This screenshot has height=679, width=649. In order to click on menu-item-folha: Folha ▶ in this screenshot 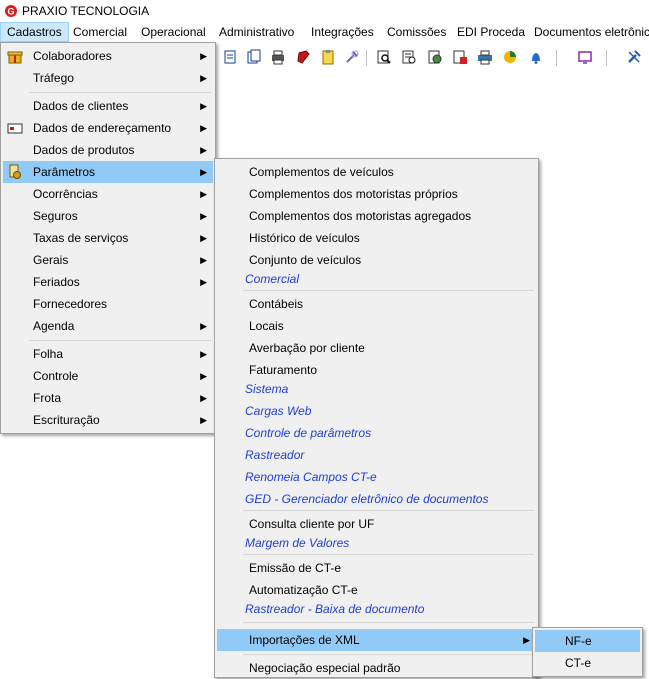, I will do `click(108, 354)`.